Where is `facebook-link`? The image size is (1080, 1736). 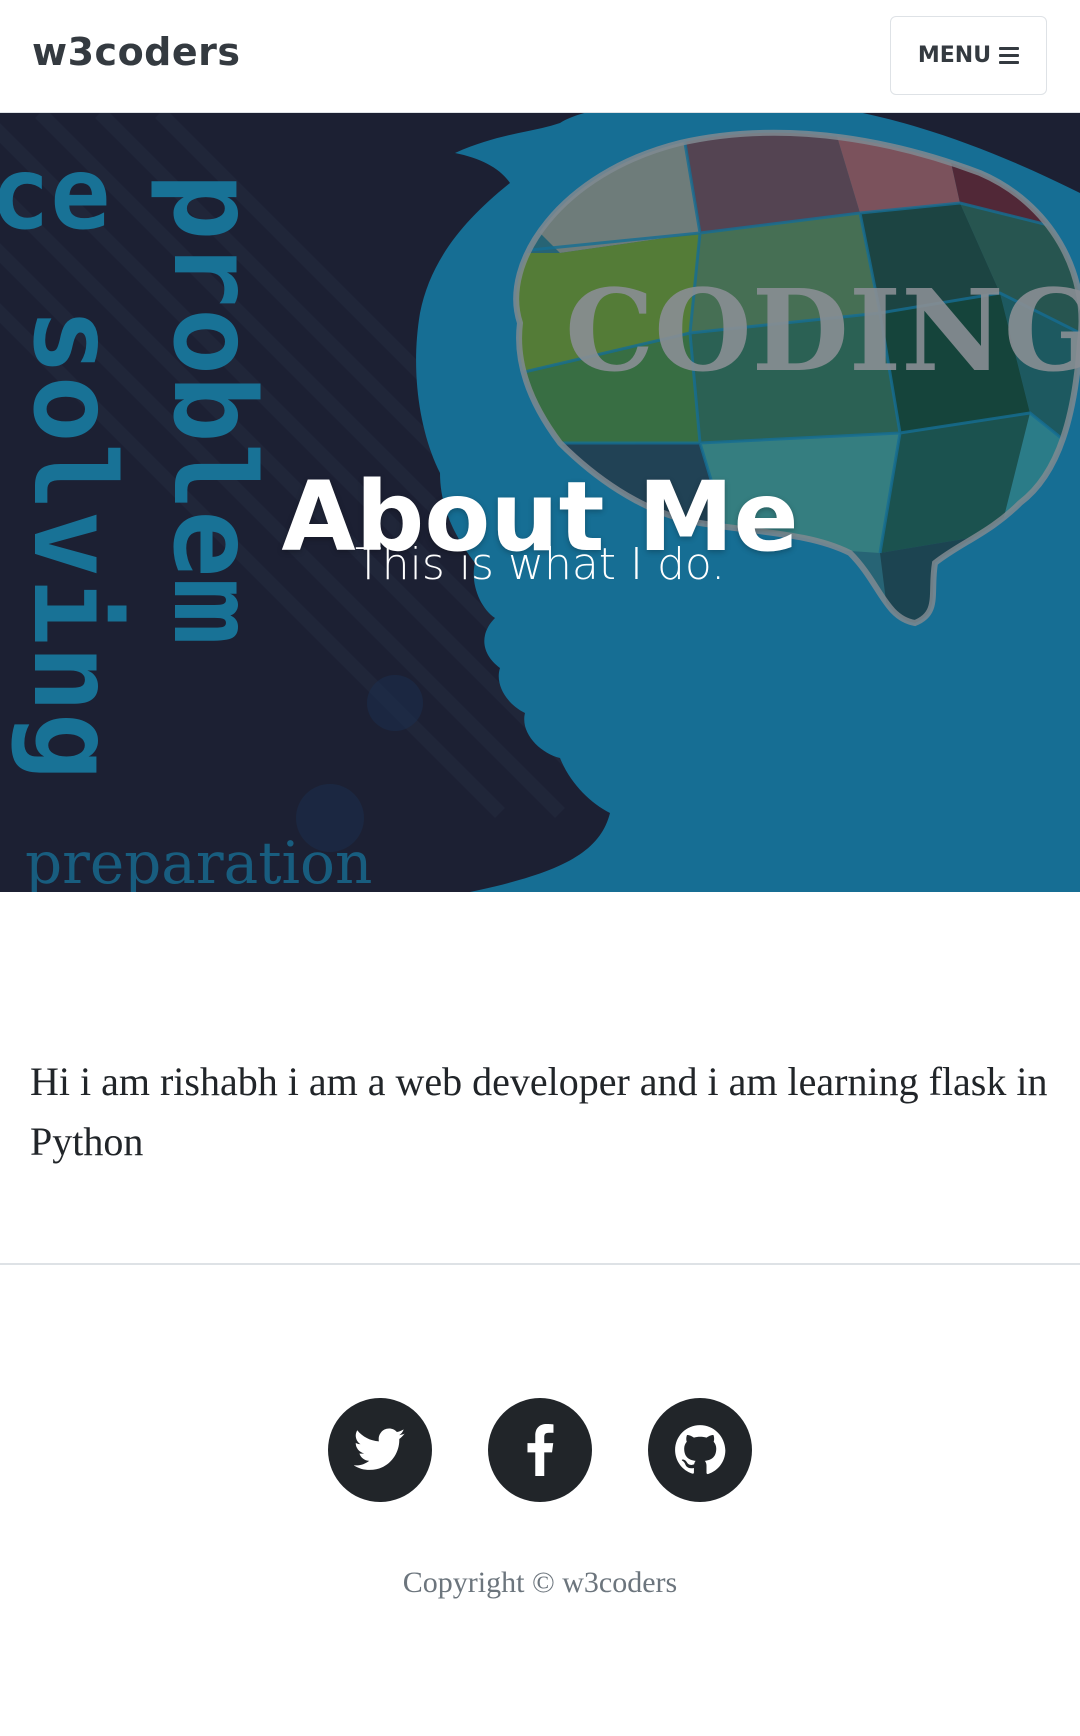 facebook-link is located at coordinates (540, 1450).